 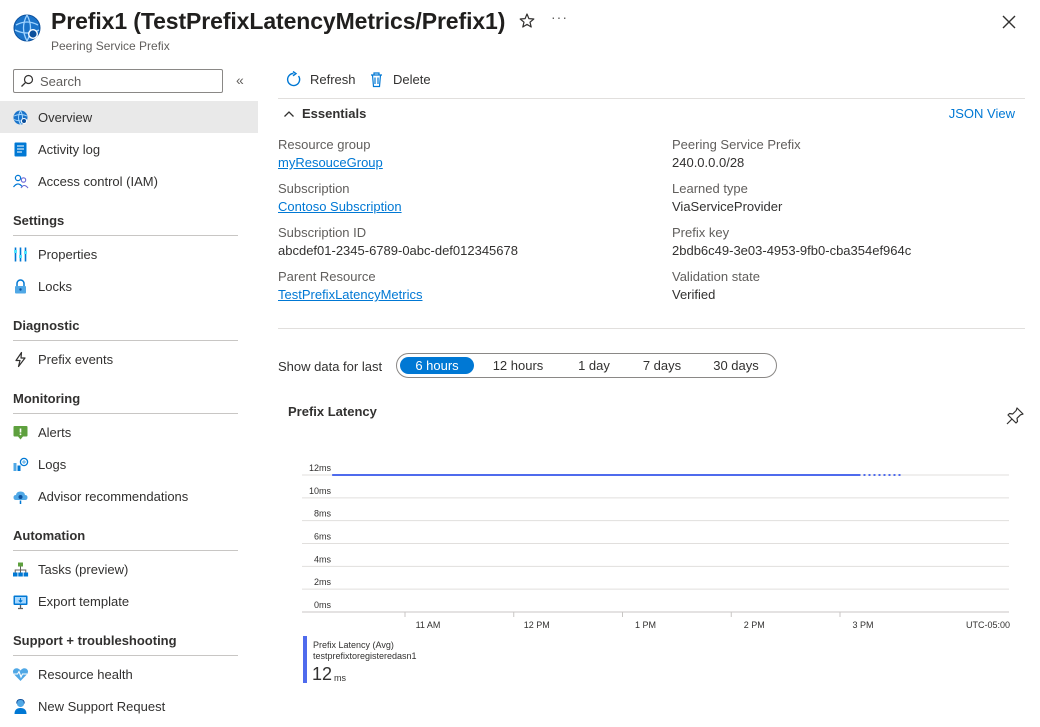 What do you see at coordinates (69, 149) in the screenshot?
I see `sidebar-item-label: Activity log` at bounding box center [69, 149].